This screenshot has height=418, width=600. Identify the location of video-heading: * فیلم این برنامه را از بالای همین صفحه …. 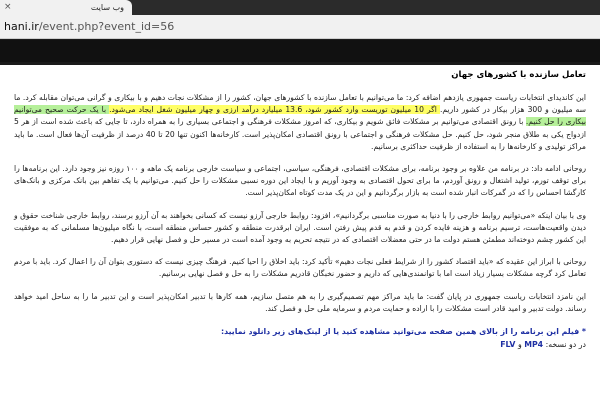
(403, 332).